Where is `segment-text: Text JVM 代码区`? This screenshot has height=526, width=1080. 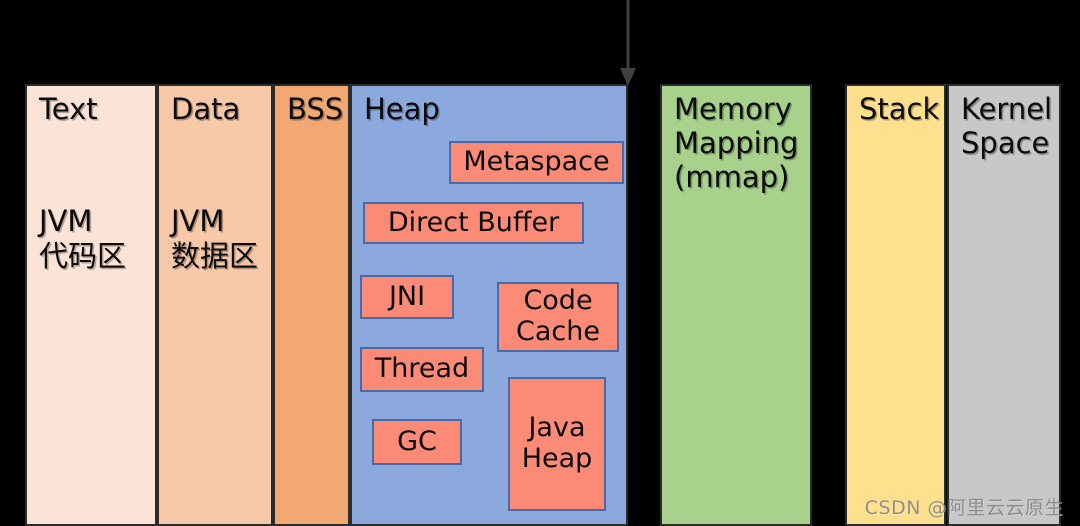 segment-text: Text JVM 代码区 is located at coordinates (91, 305).